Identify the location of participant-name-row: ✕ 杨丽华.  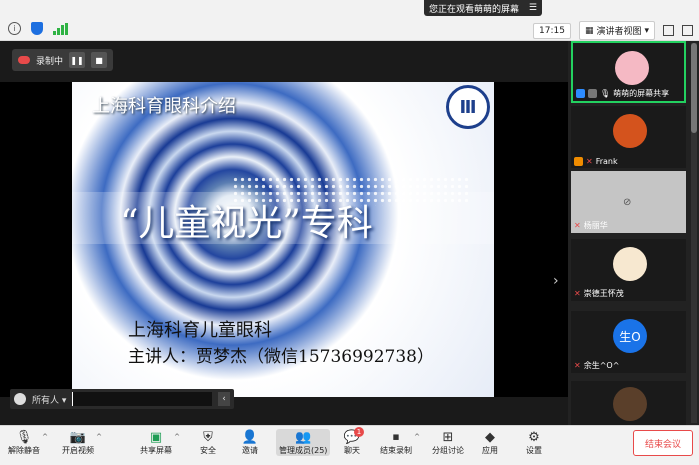
(591, 225).